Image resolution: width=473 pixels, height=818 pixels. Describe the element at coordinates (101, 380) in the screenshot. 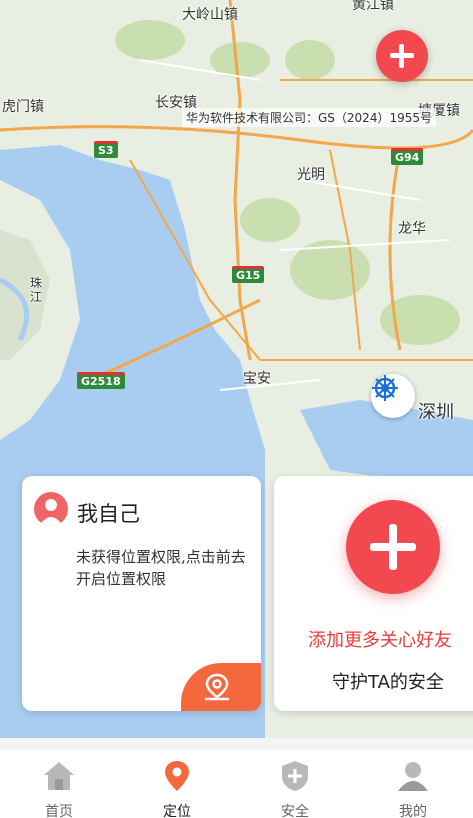

I see `road-badge-g2518: G2518` at that location.